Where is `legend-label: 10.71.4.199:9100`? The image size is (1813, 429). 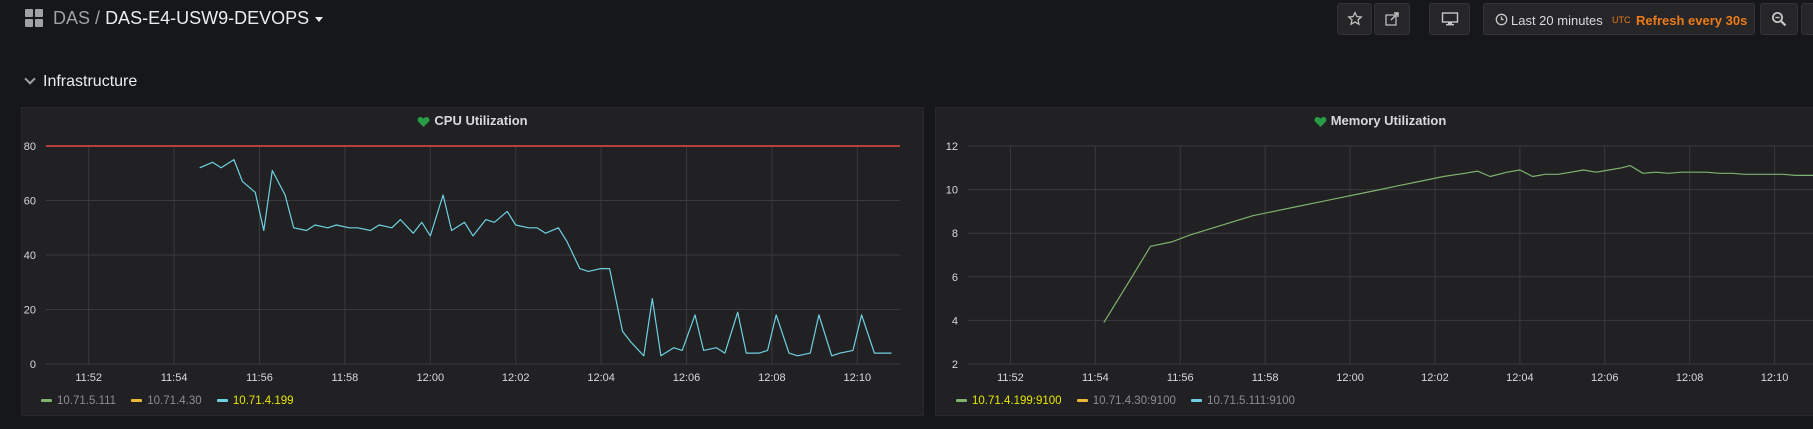 legend-label: 10.71.4.199:9100 is located at coordinates (1017, 401).